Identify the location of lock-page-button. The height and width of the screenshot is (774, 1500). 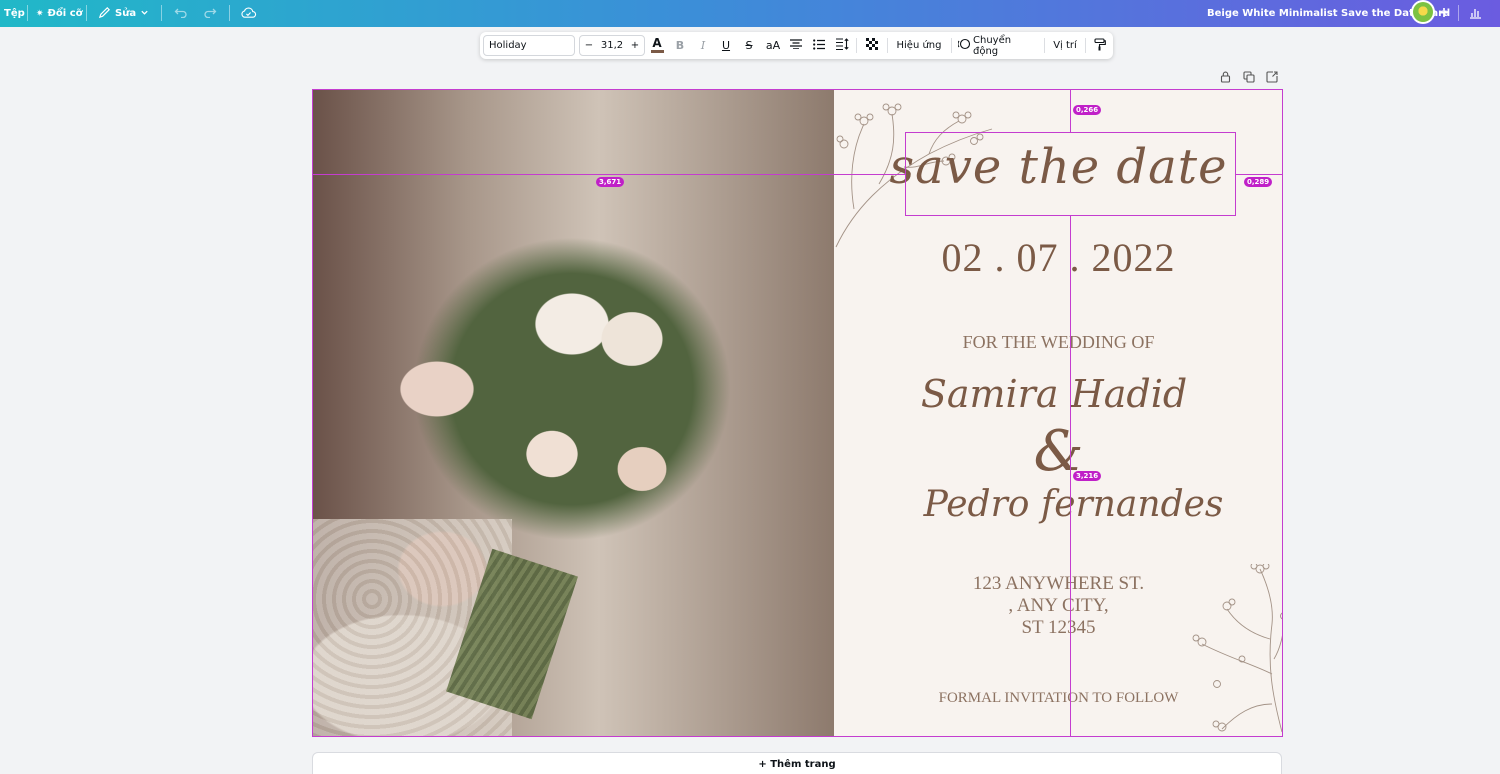
(1225, 77).